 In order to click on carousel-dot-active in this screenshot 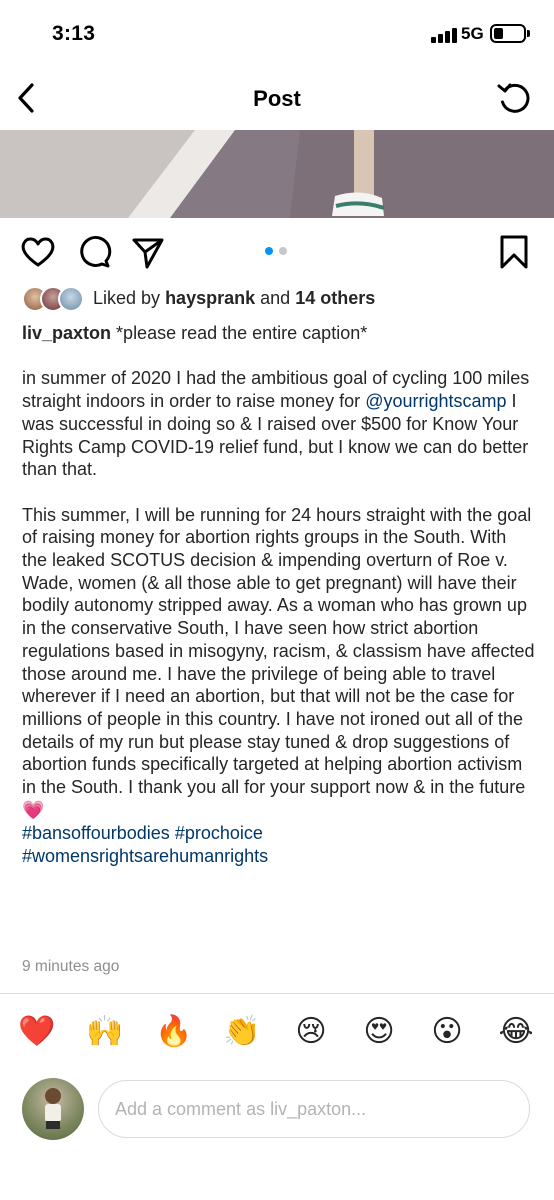, I will do `click(269, 251)`.